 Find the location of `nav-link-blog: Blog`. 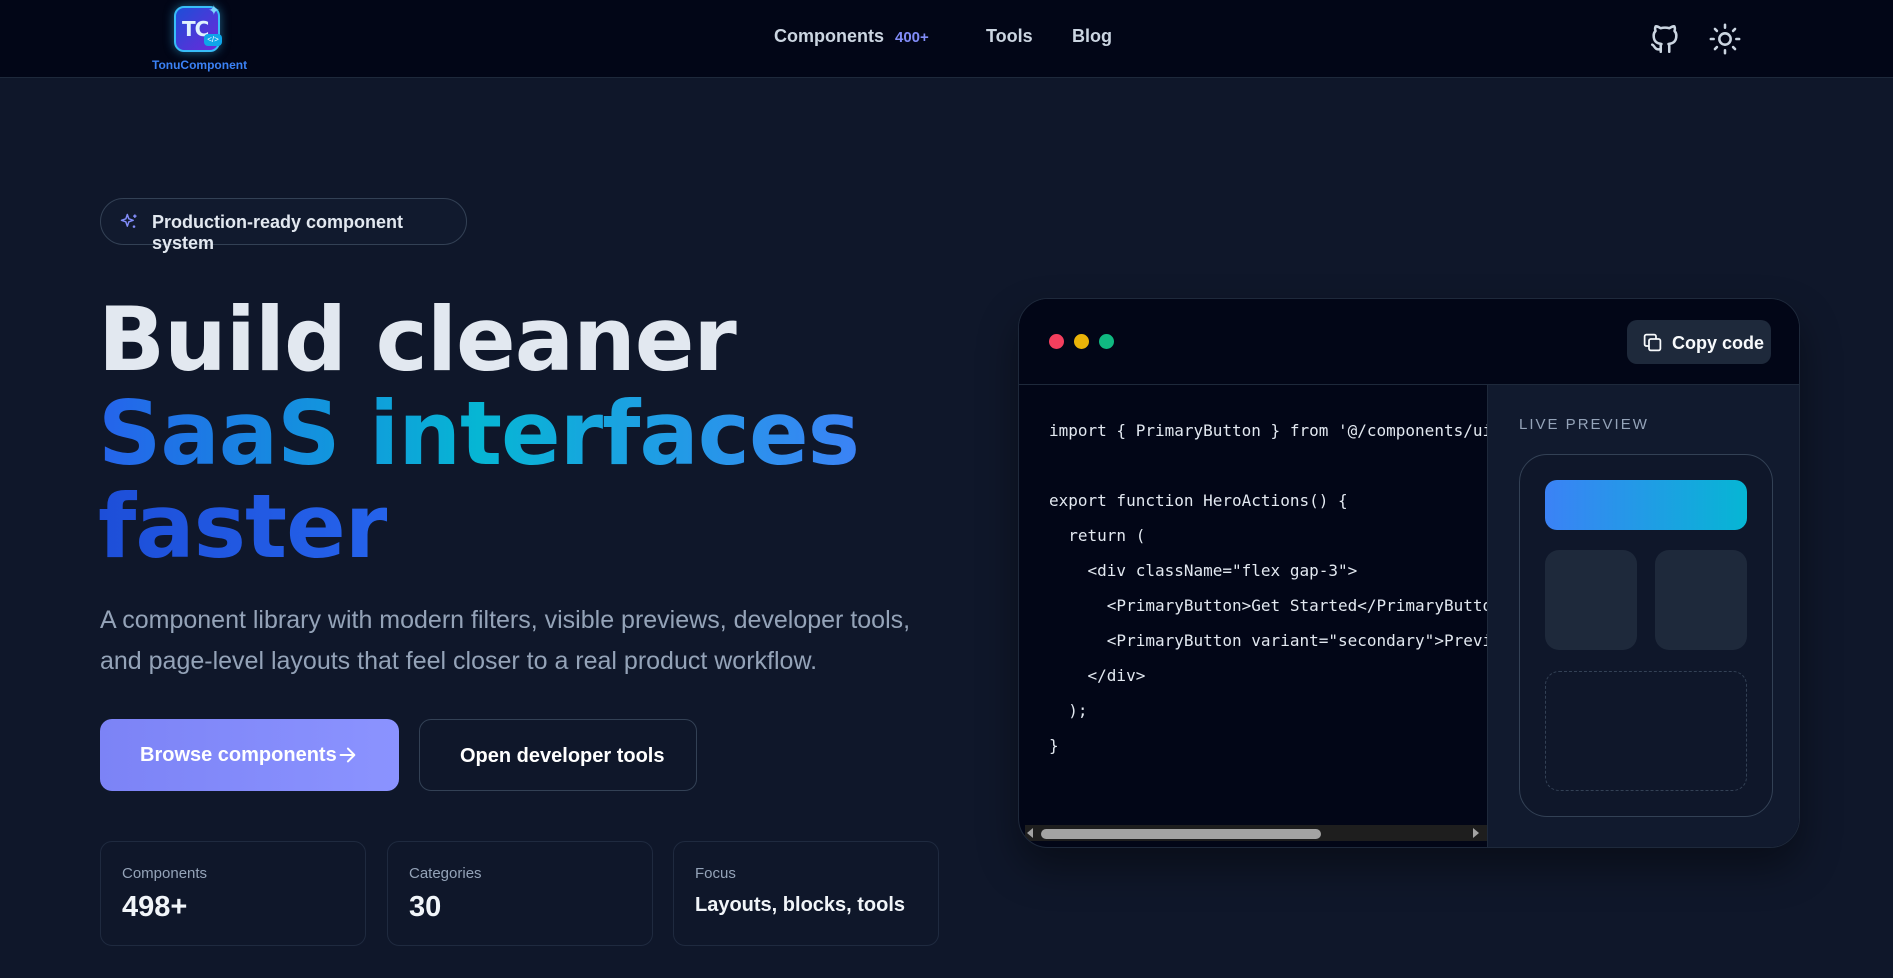

nav-link-blog: Blog is located at coordinates (1092, 36).